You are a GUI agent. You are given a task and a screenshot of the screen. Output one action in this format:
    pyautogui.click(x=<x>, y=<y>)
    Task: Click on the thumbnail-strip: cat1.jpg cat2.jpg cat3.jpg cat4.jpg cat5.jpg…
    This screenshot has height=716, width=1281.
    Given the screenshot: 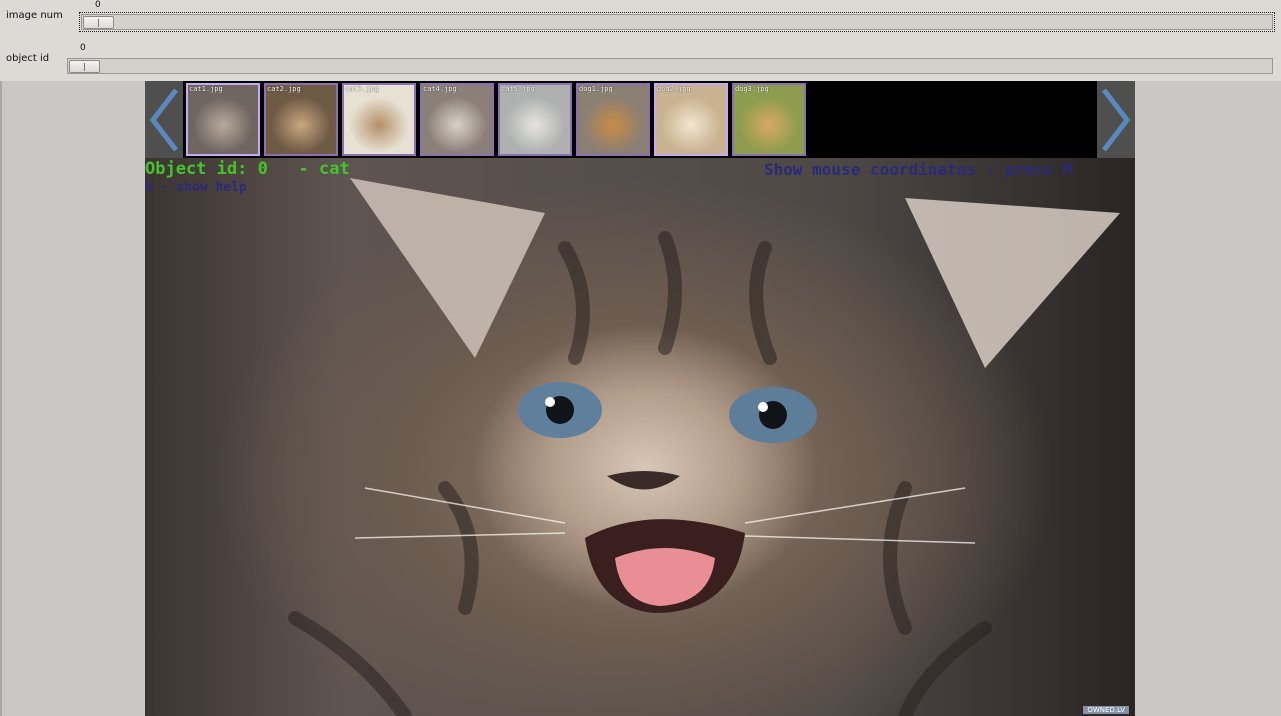 What is the action you would take?
    pyautogui.click(x=640, y=119)
    